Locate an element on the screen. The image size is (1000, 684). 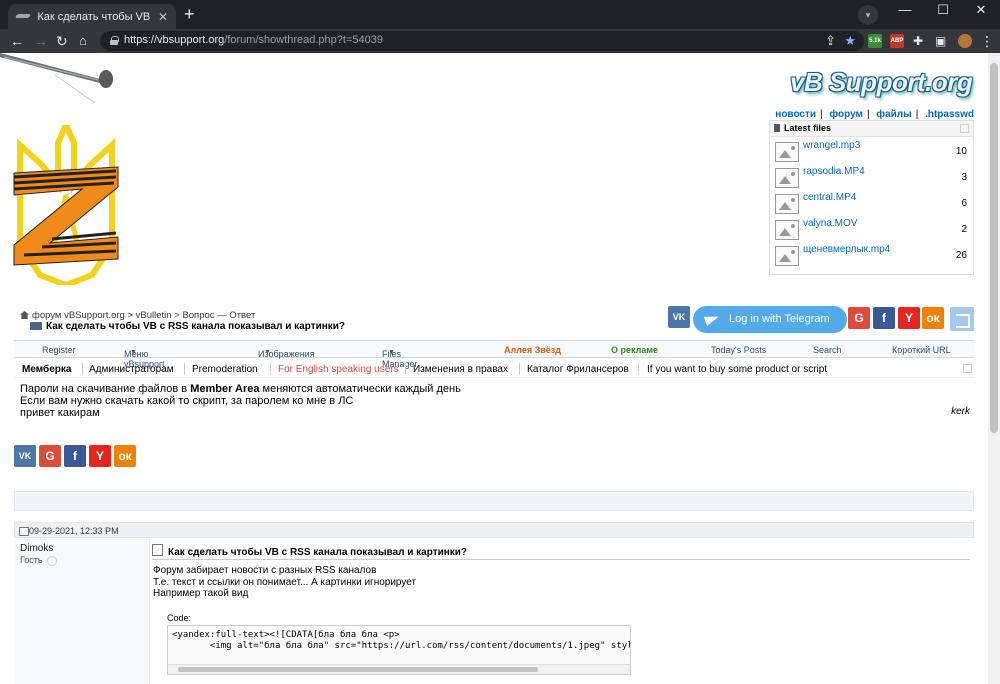
file-count: 6 is located at coordinates (964, 203).